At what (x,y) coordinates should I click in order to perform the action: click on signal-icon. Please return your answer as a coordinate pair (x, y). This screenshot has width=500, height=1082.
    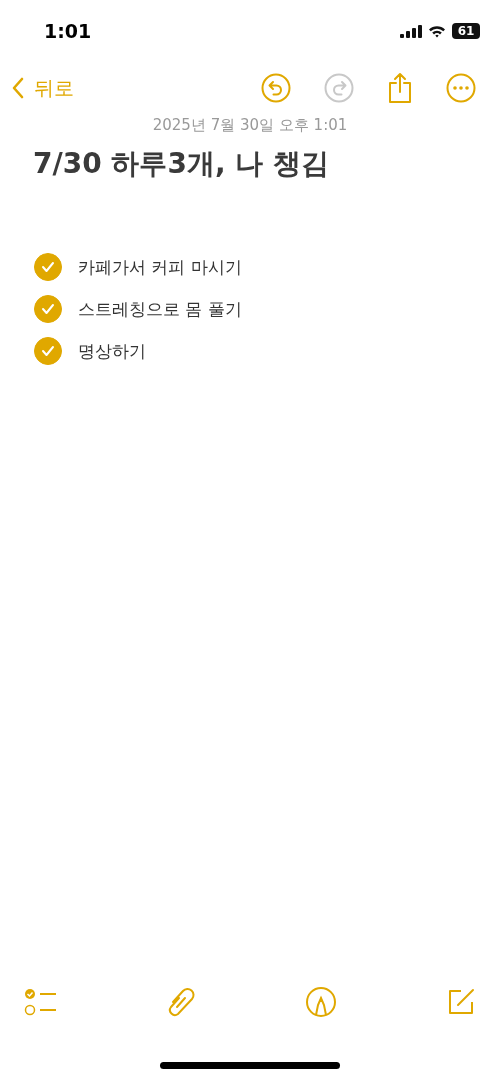
    Looking at the image, I should click on (411, 31).